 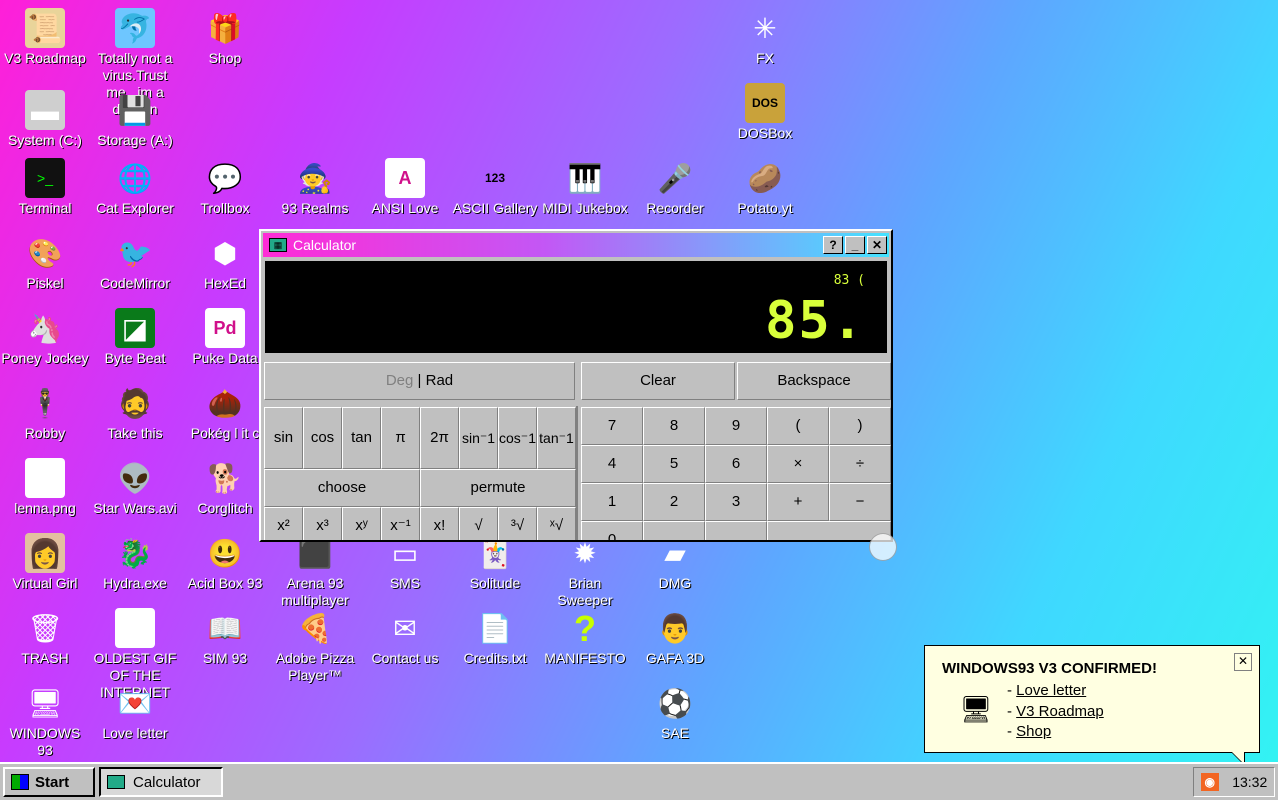 I want to click on desktop-icon-cat-explorer: 🌐 Cat Explorer, so click(x=135, y=187).